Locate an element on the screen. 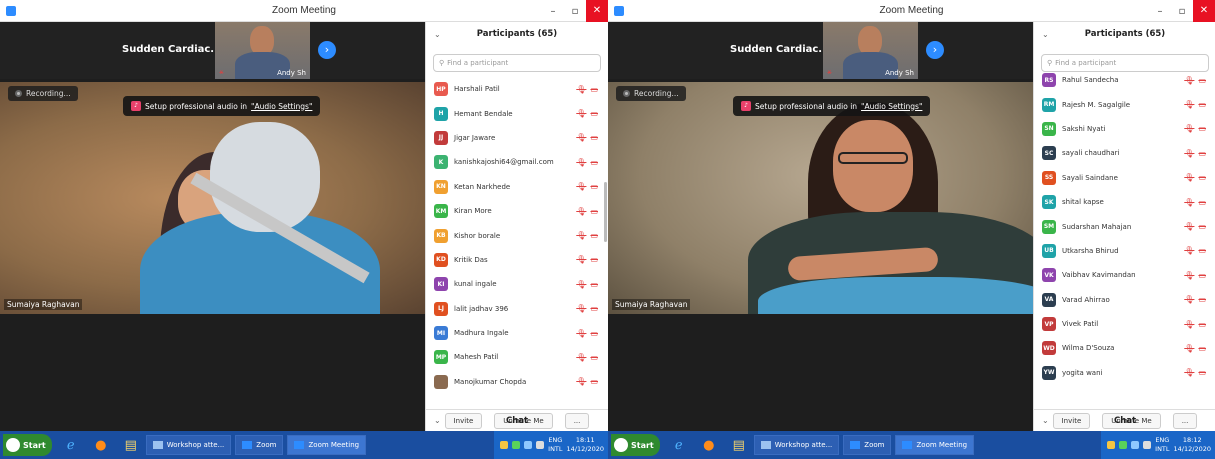 This screenshot has width=1215, height=459. search-input: ⚲ Find a participant is located at coordinates (517, 63).